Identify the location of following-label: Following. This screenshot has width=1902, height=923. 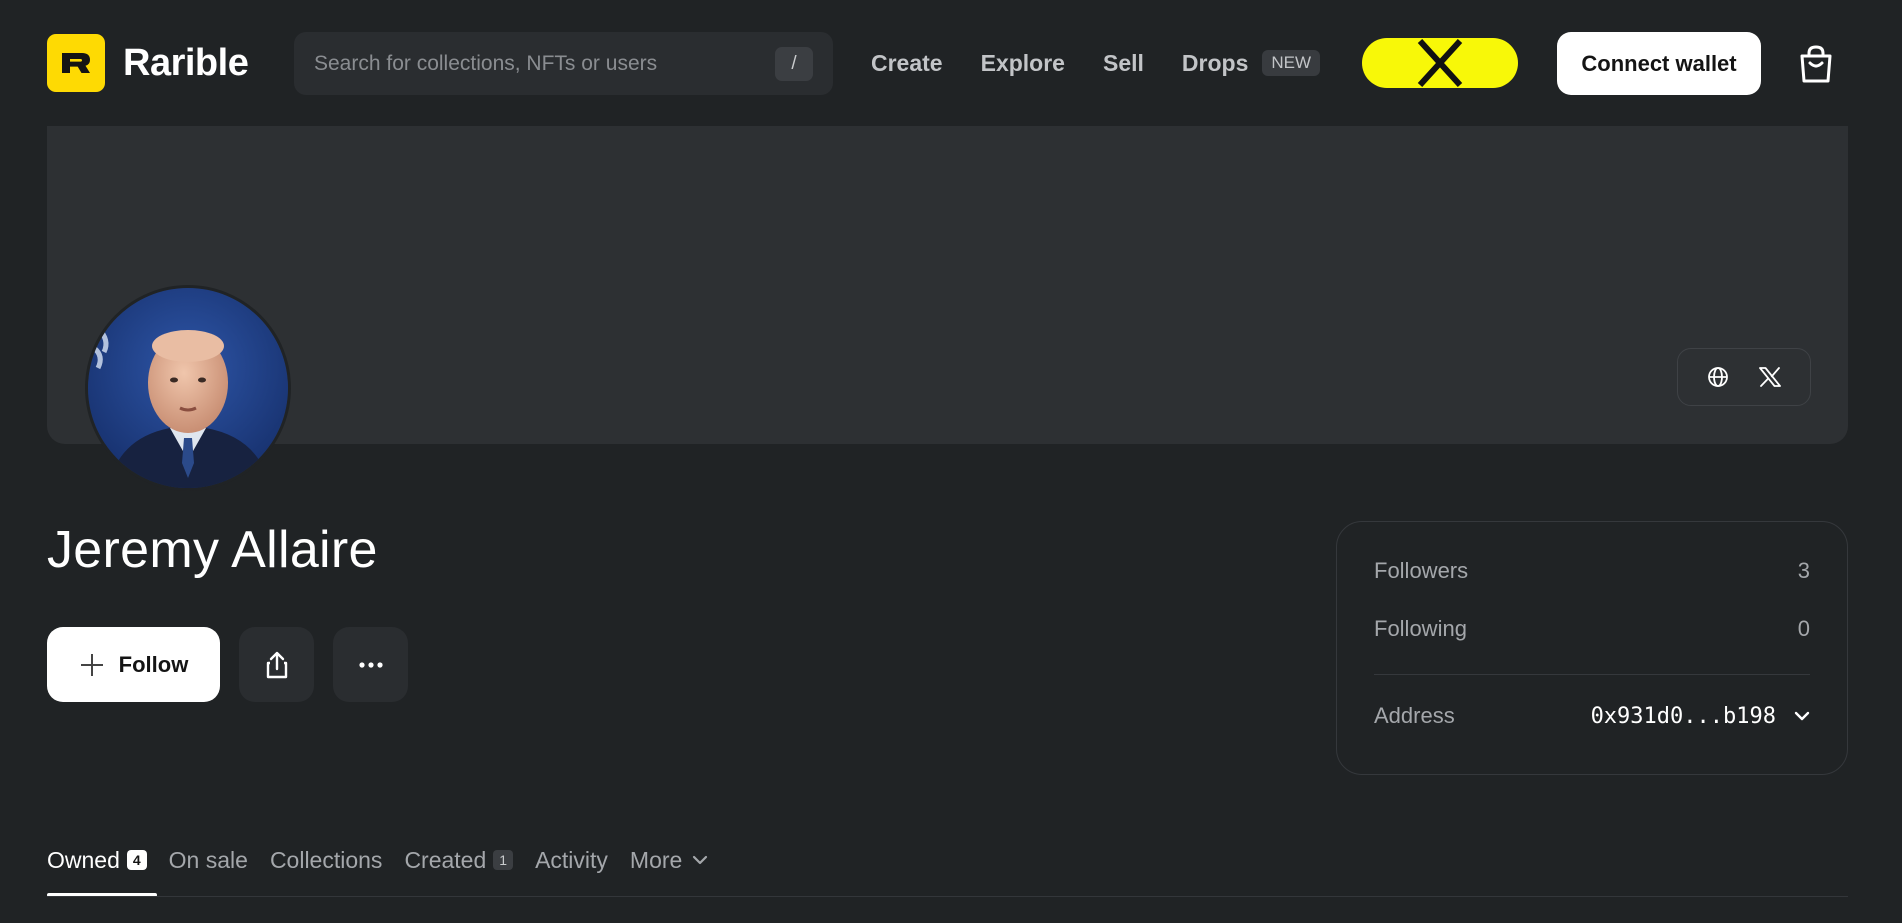
(1420, 628).